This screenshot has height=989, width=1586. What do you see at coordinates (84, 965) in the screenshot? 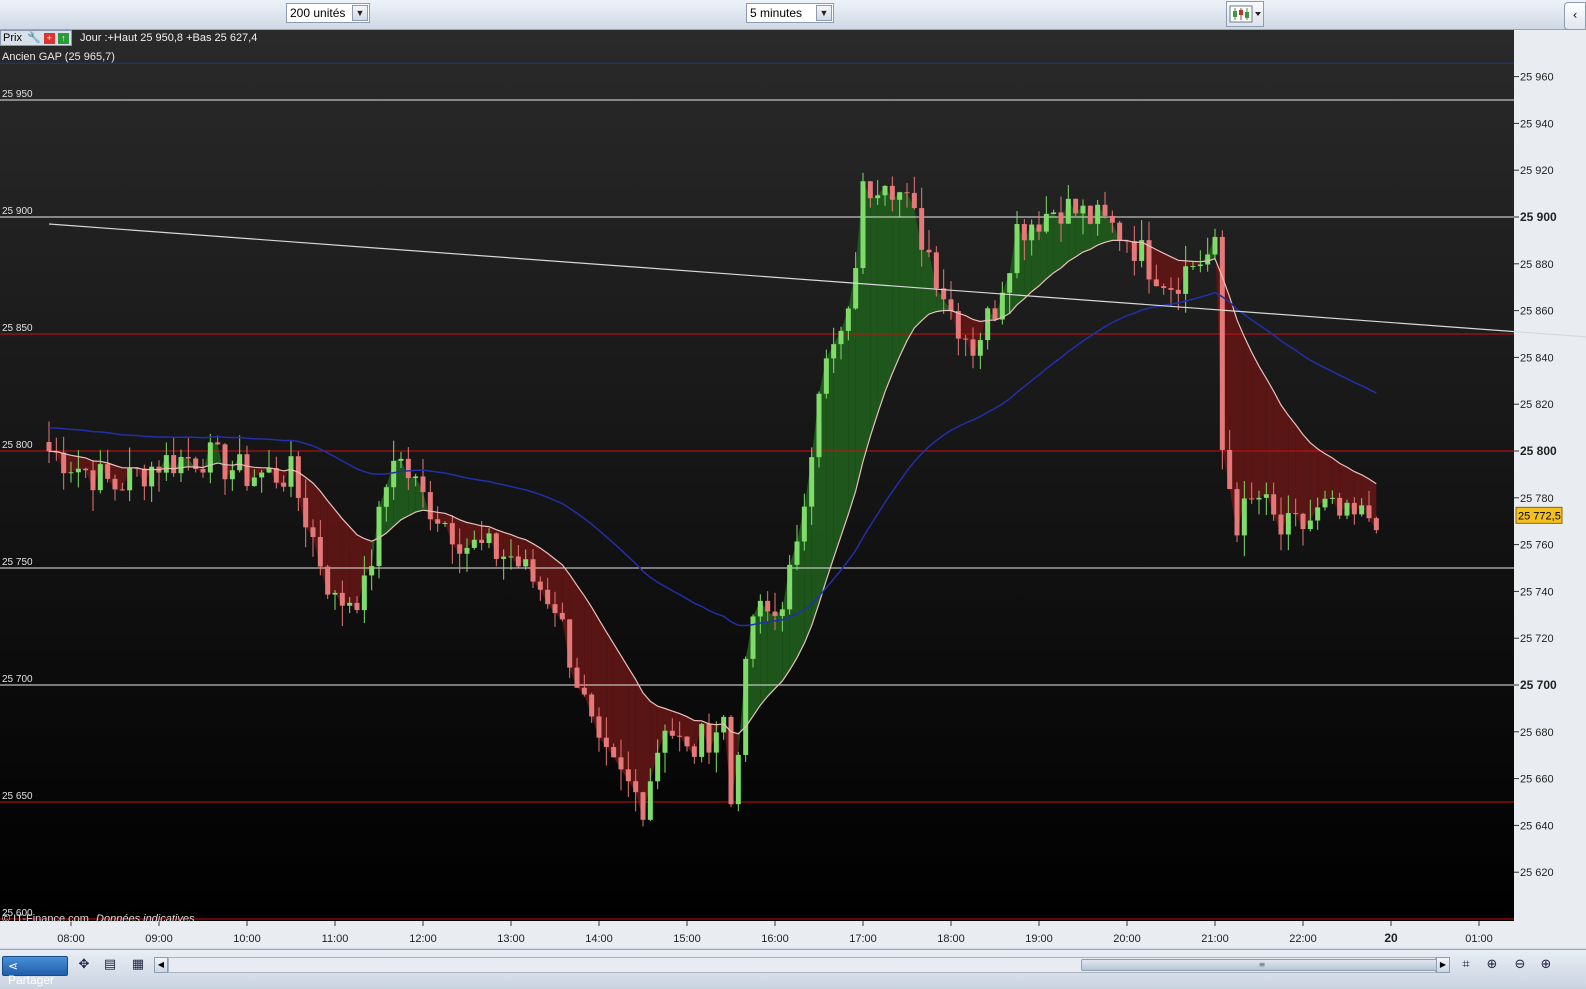
I see `cursor-tool-icon: ✥` at bounding box center [84, 965].